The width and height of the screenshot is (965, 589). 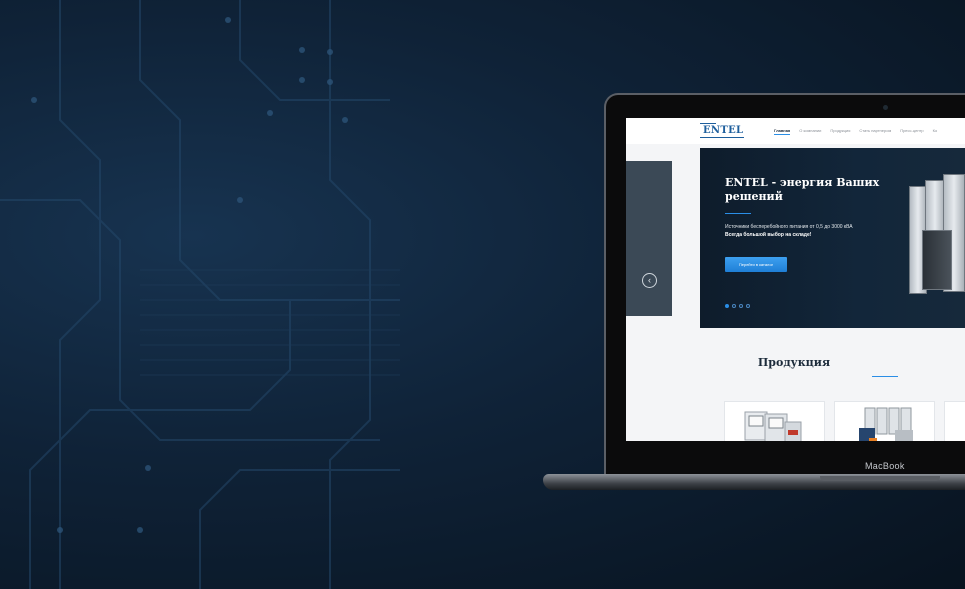 What do you see at coordinates (880, 478) in the screenshot?
I see `laptop-notch` at bounding box center [880, 478].